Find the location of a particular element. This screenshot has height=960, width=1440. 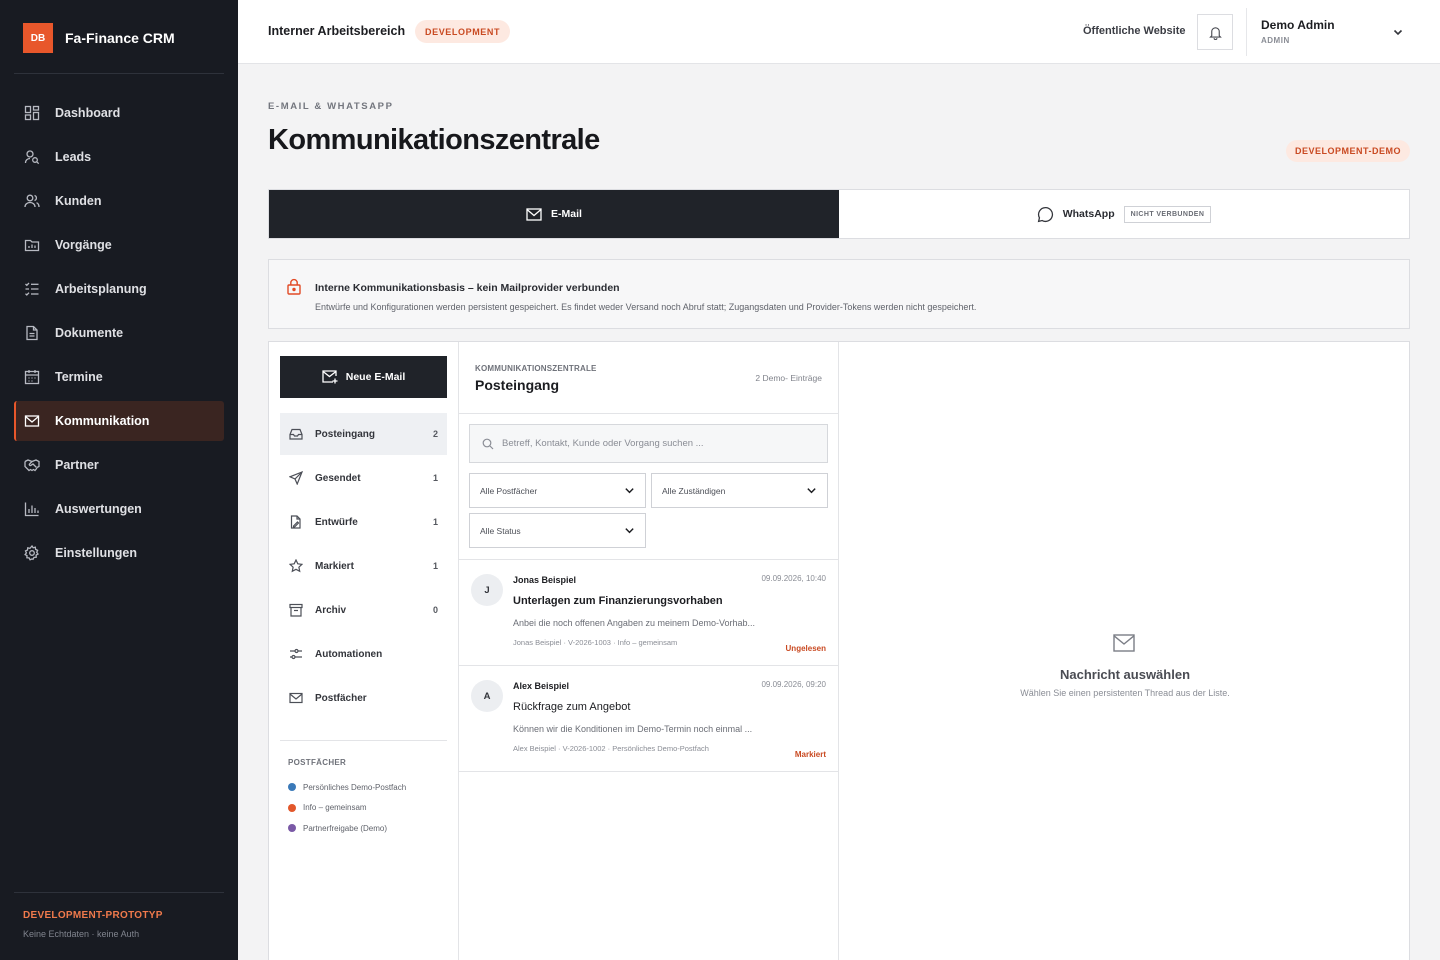

inbox-icon is located at coordinates (296, 434).